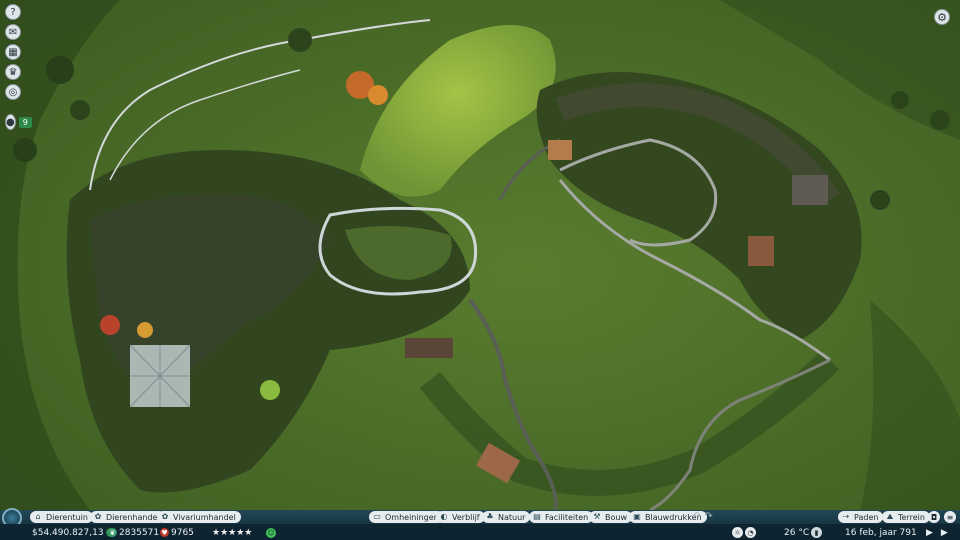 This screenshot has height=540, width=960. Describe the element at coordinates (204, 517) in the screenshot. I see `tab-label: Vivariumhandel` at that location.